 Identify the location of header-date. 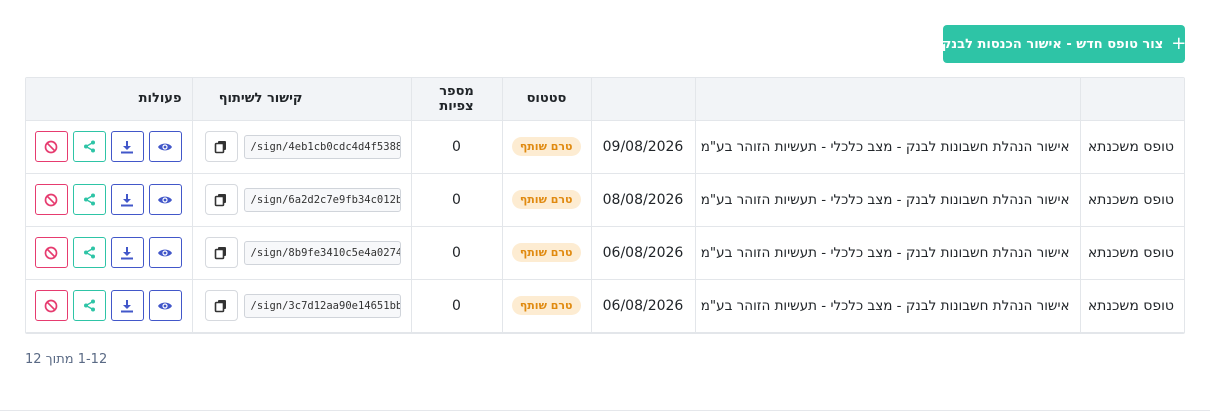
(643, 99).